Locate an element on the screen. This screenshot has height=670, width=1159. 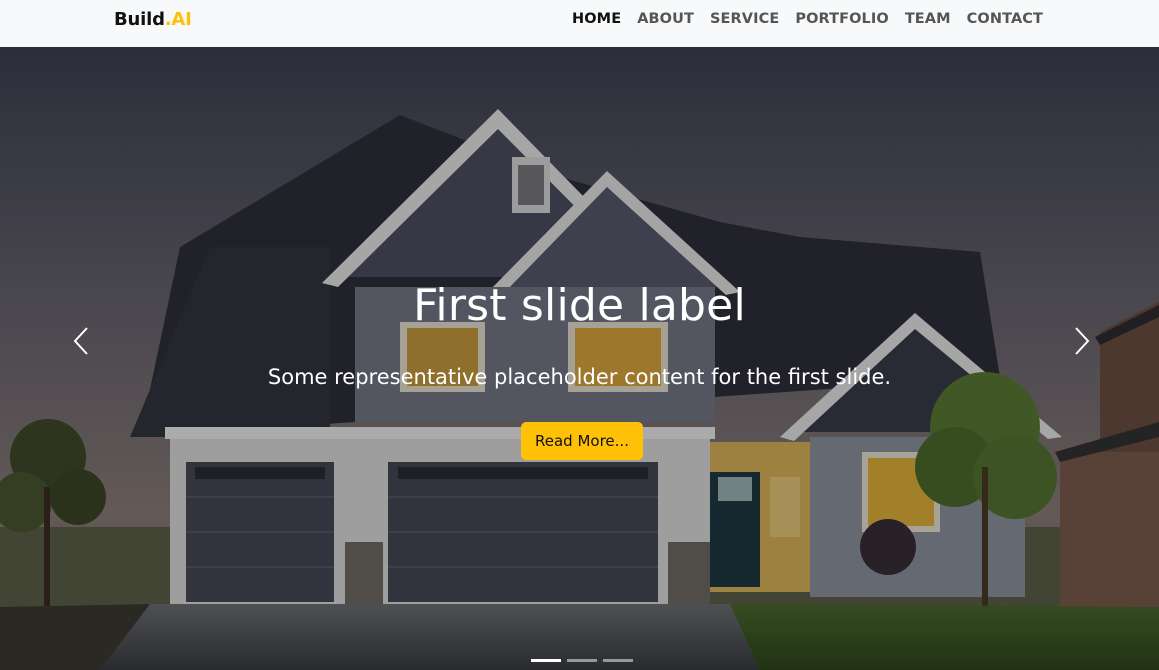
nav-item-about: ABOUT is located at coordinates (665, 19).